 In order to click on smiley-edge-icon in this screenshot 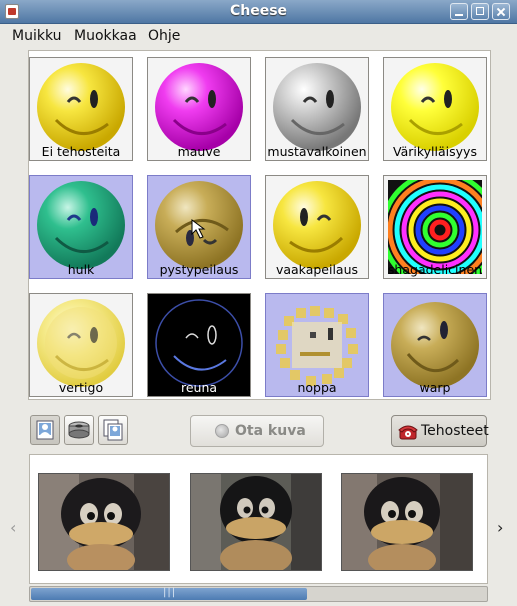, I will do `click(199, 345)`.